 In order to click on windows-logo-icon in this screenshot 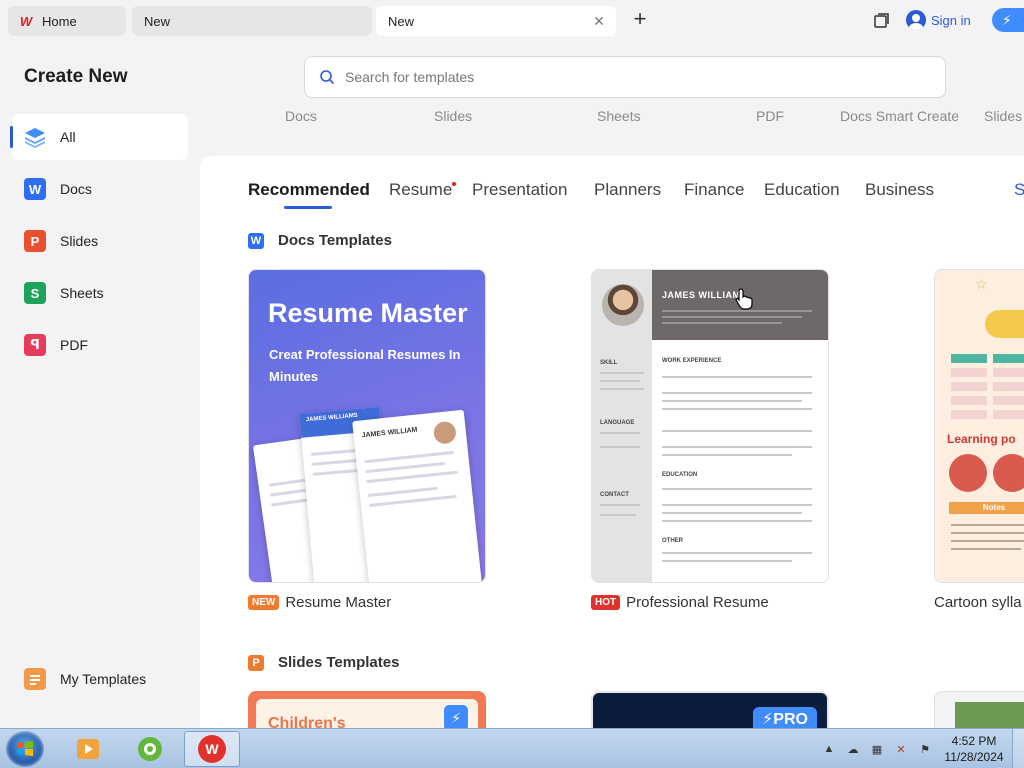, I will do `click(25, 748)`.